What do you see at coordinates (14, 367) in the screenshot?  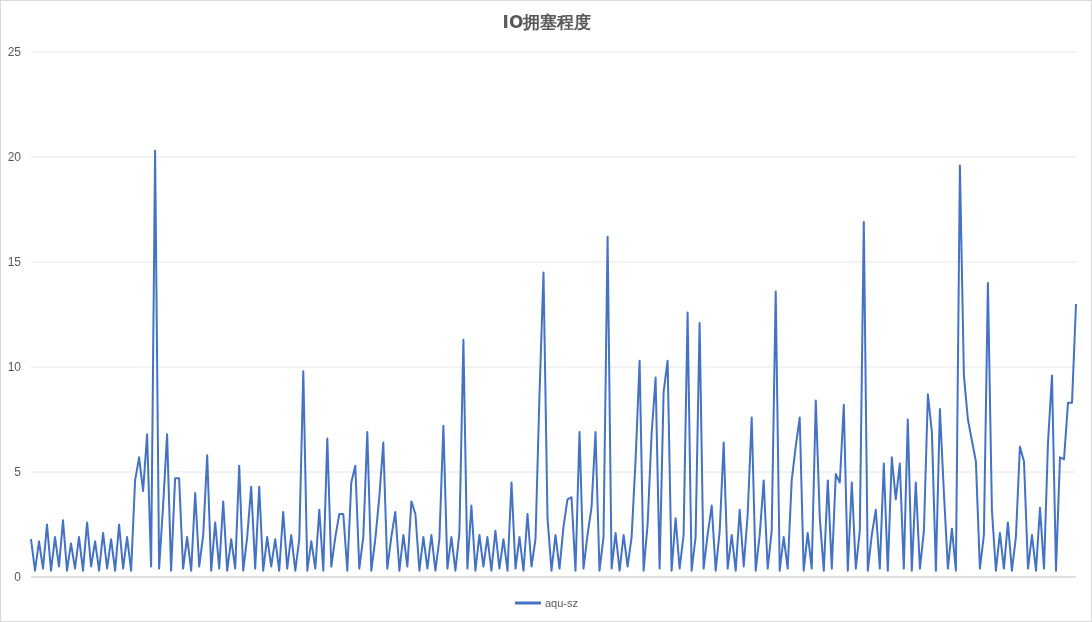 I see `y-tick-label: 10` at bounding box center [14, 367].